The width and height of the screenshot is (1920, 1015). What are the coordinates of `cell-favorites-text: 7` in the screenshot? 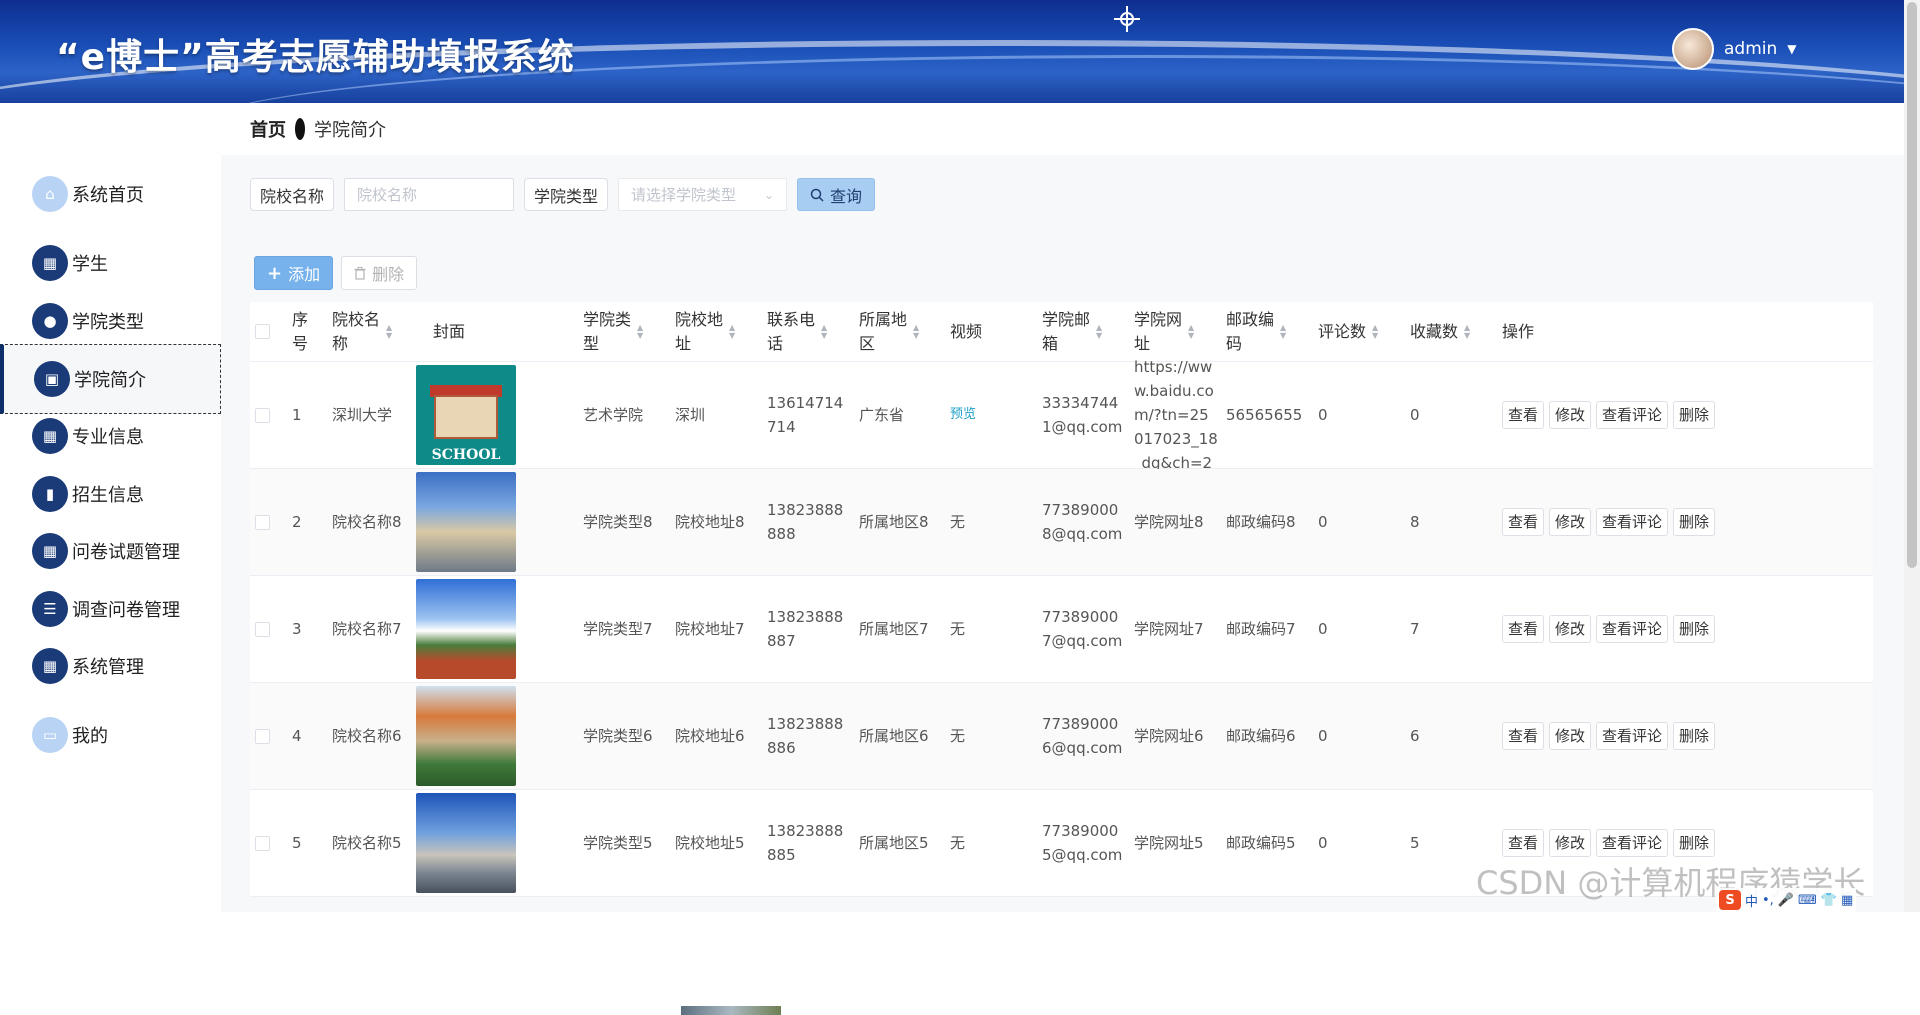 It's located at (1415, 629).